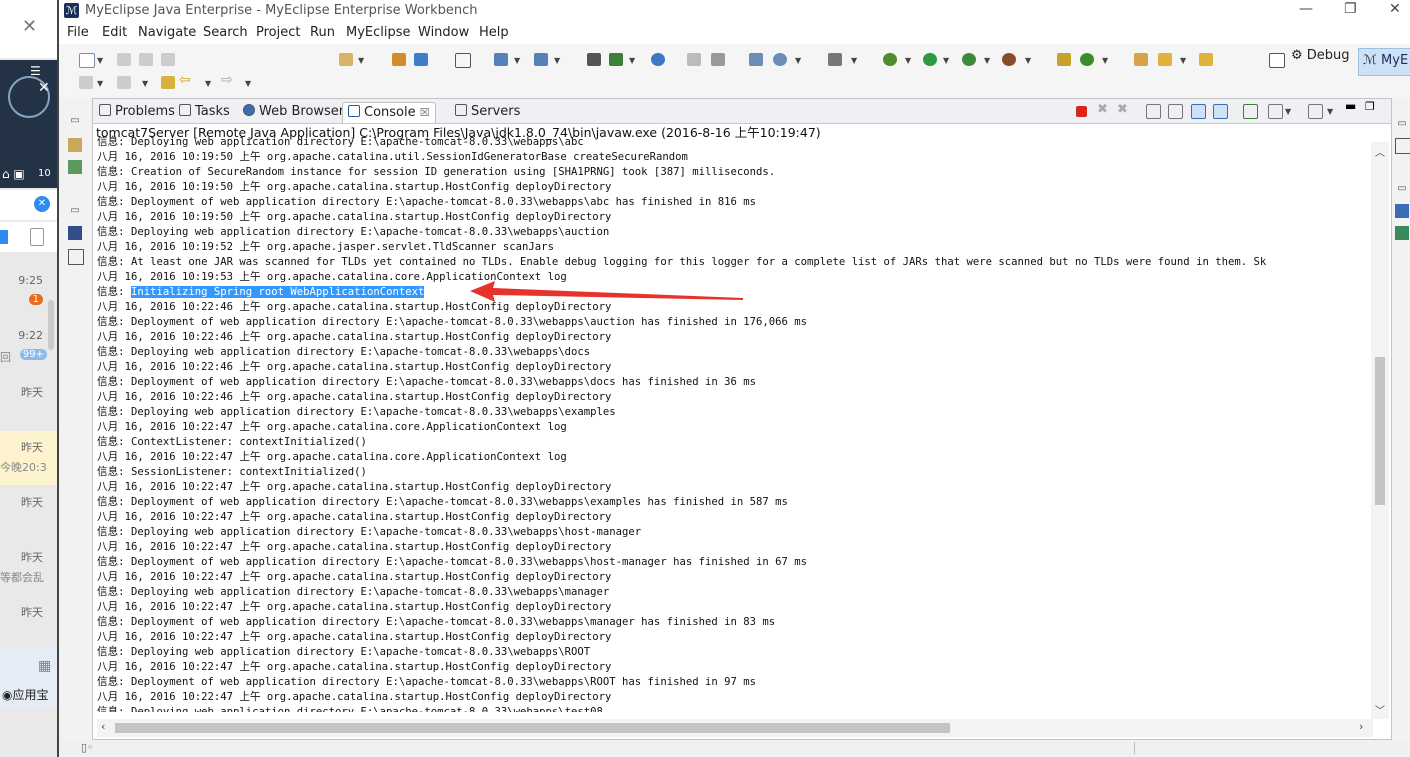 The width and height of the screenshot is (1410, 757). Describe the element at coordinates (487, 112) in the screenshot. I see `tab-servers: Servers` at that location.